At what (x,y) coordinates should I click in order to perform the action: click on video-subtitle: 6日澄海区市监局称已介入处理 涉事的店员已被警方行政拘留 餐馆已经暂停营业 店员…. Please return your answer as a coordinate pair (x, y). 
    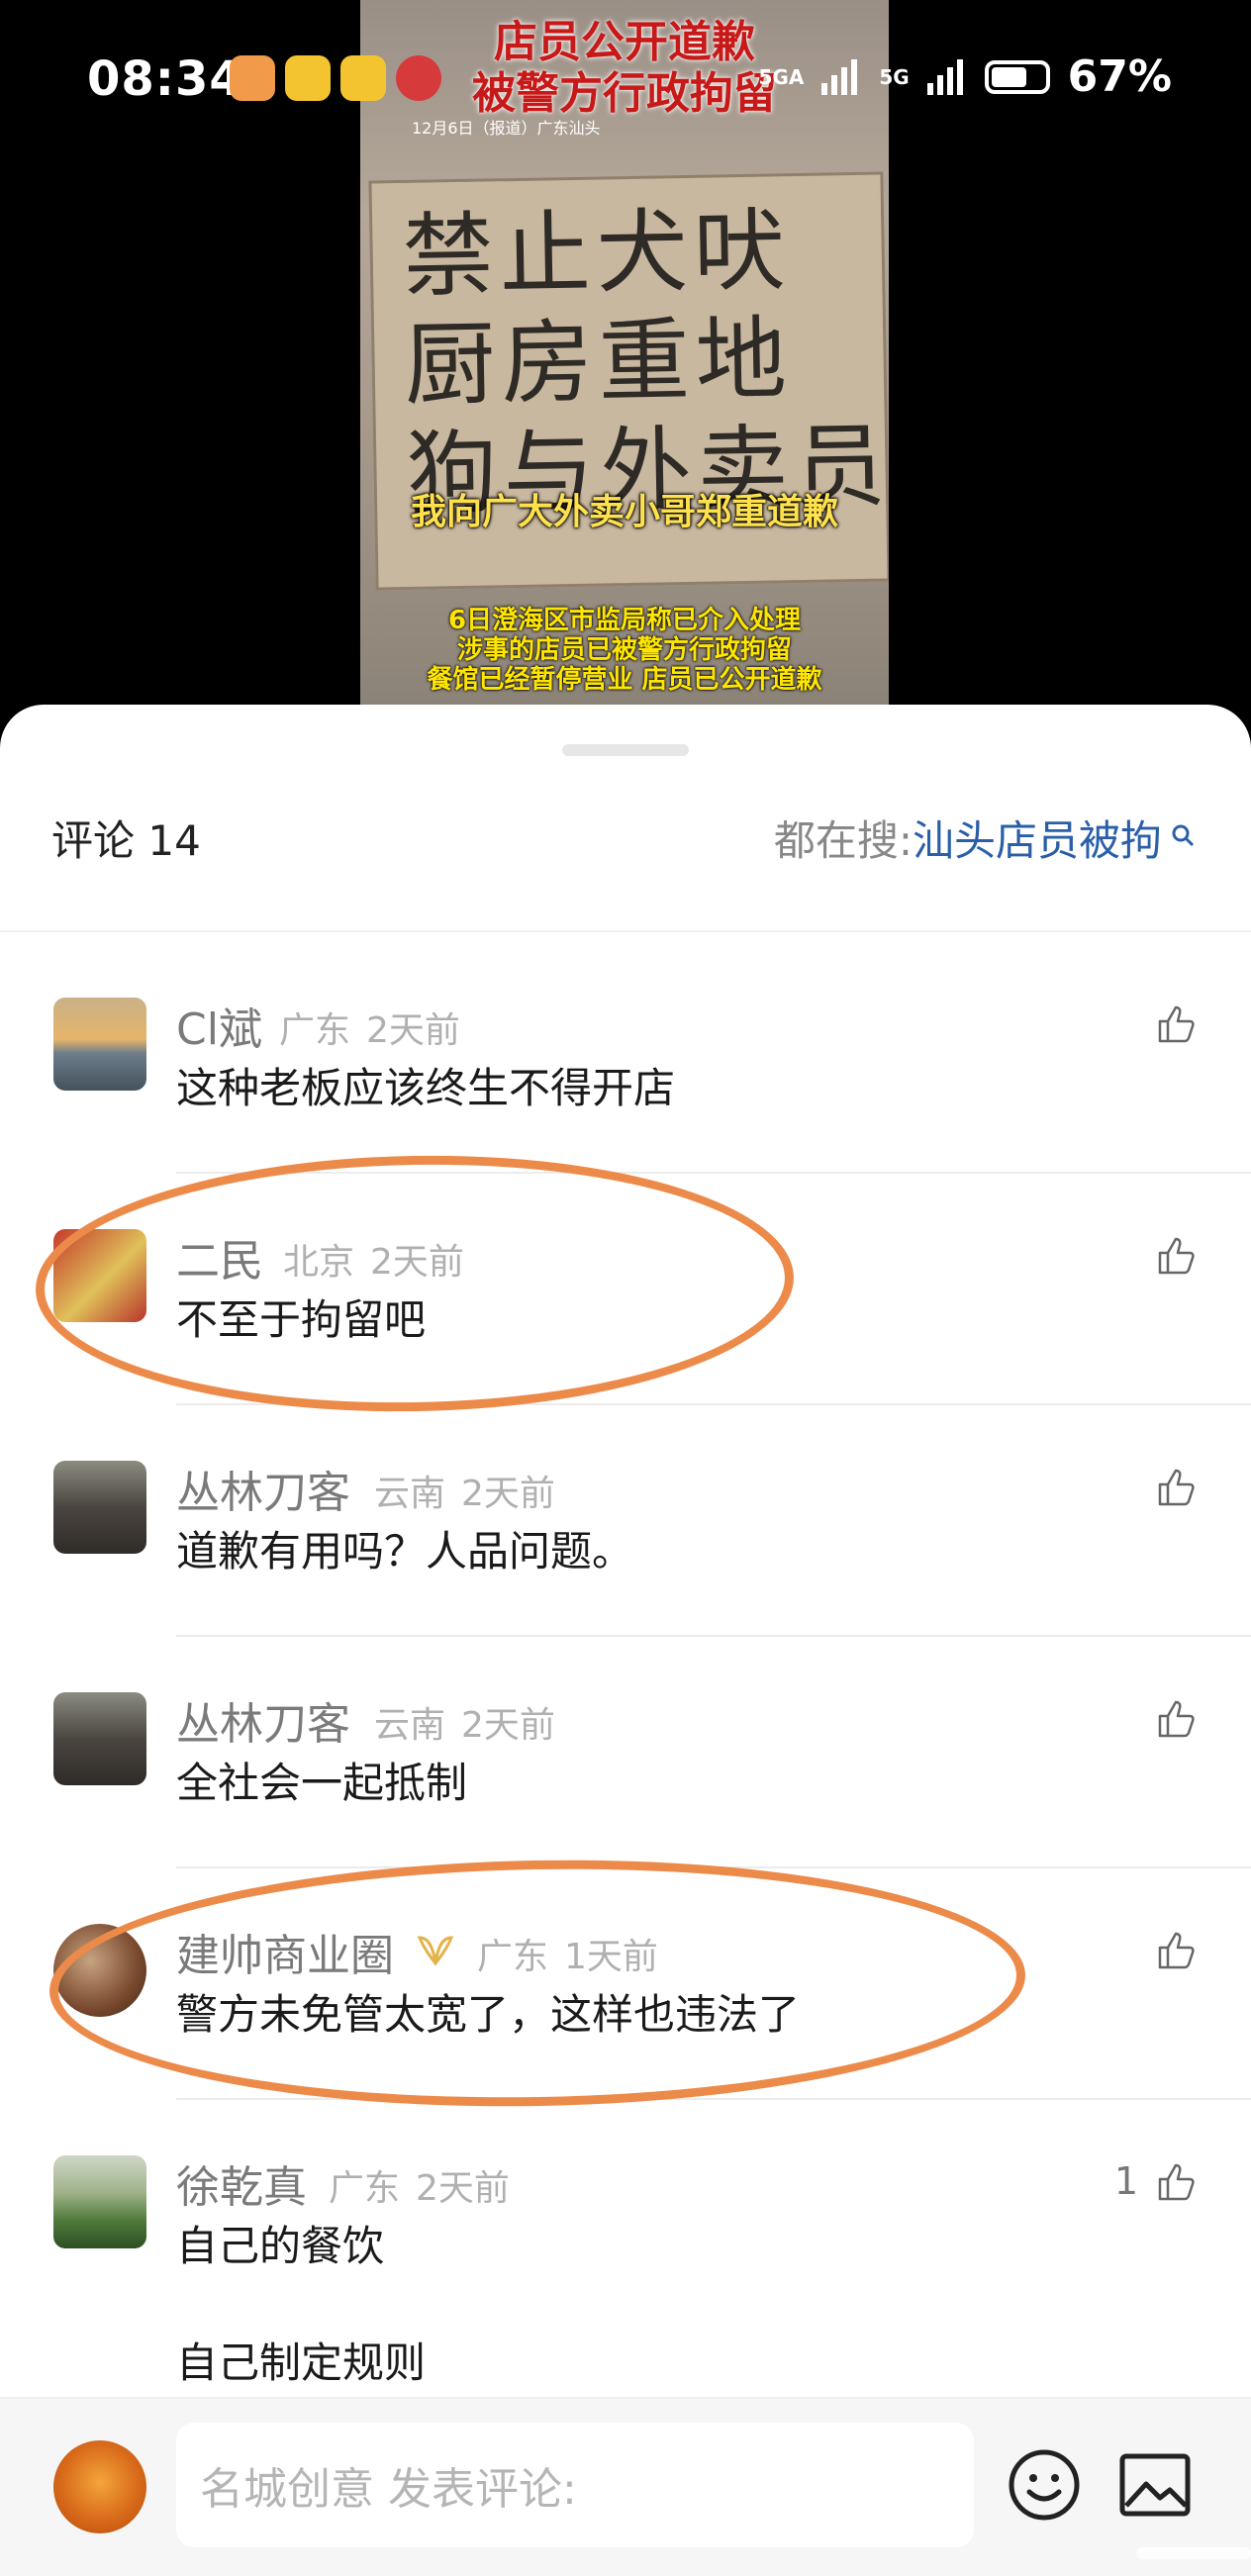
    Looking at the image, I should click on (624, 650).